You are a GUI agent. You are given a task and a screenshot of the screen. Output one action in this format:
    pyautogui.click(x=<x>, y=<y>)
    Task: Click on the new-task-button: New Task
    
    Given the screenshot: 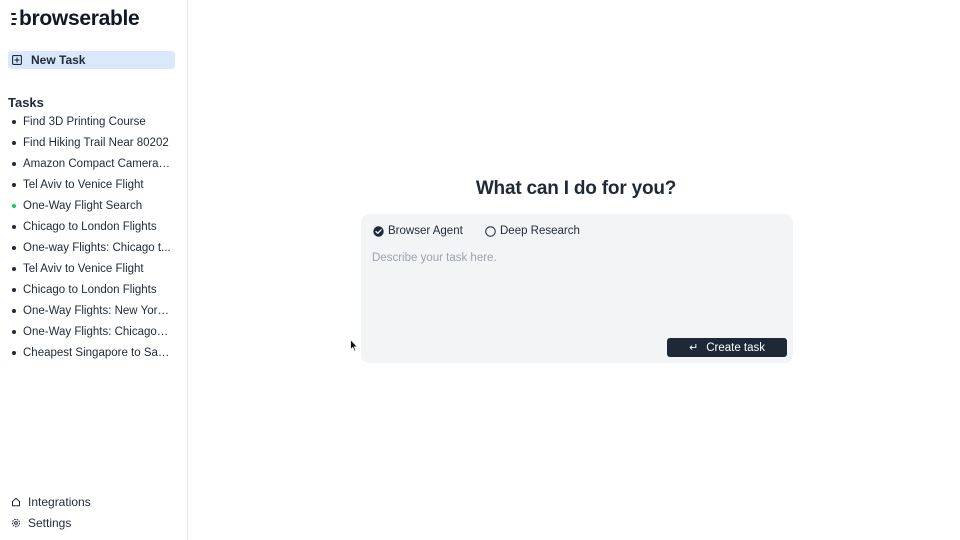 What is the action you would take?
    pyautogui.click(x=91, y=60)
    